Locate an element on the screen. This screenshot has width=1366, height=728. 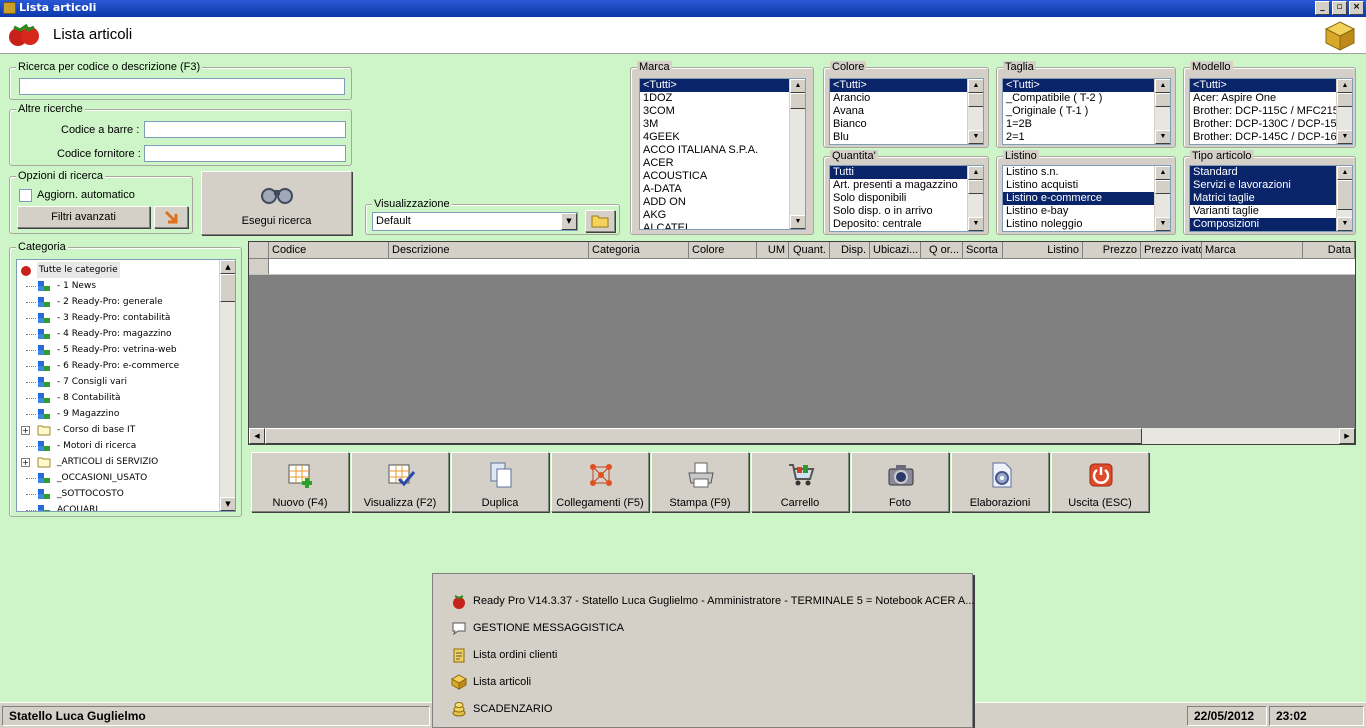
new-button: Nuovo (F4) is located at coordinates (300, 482).